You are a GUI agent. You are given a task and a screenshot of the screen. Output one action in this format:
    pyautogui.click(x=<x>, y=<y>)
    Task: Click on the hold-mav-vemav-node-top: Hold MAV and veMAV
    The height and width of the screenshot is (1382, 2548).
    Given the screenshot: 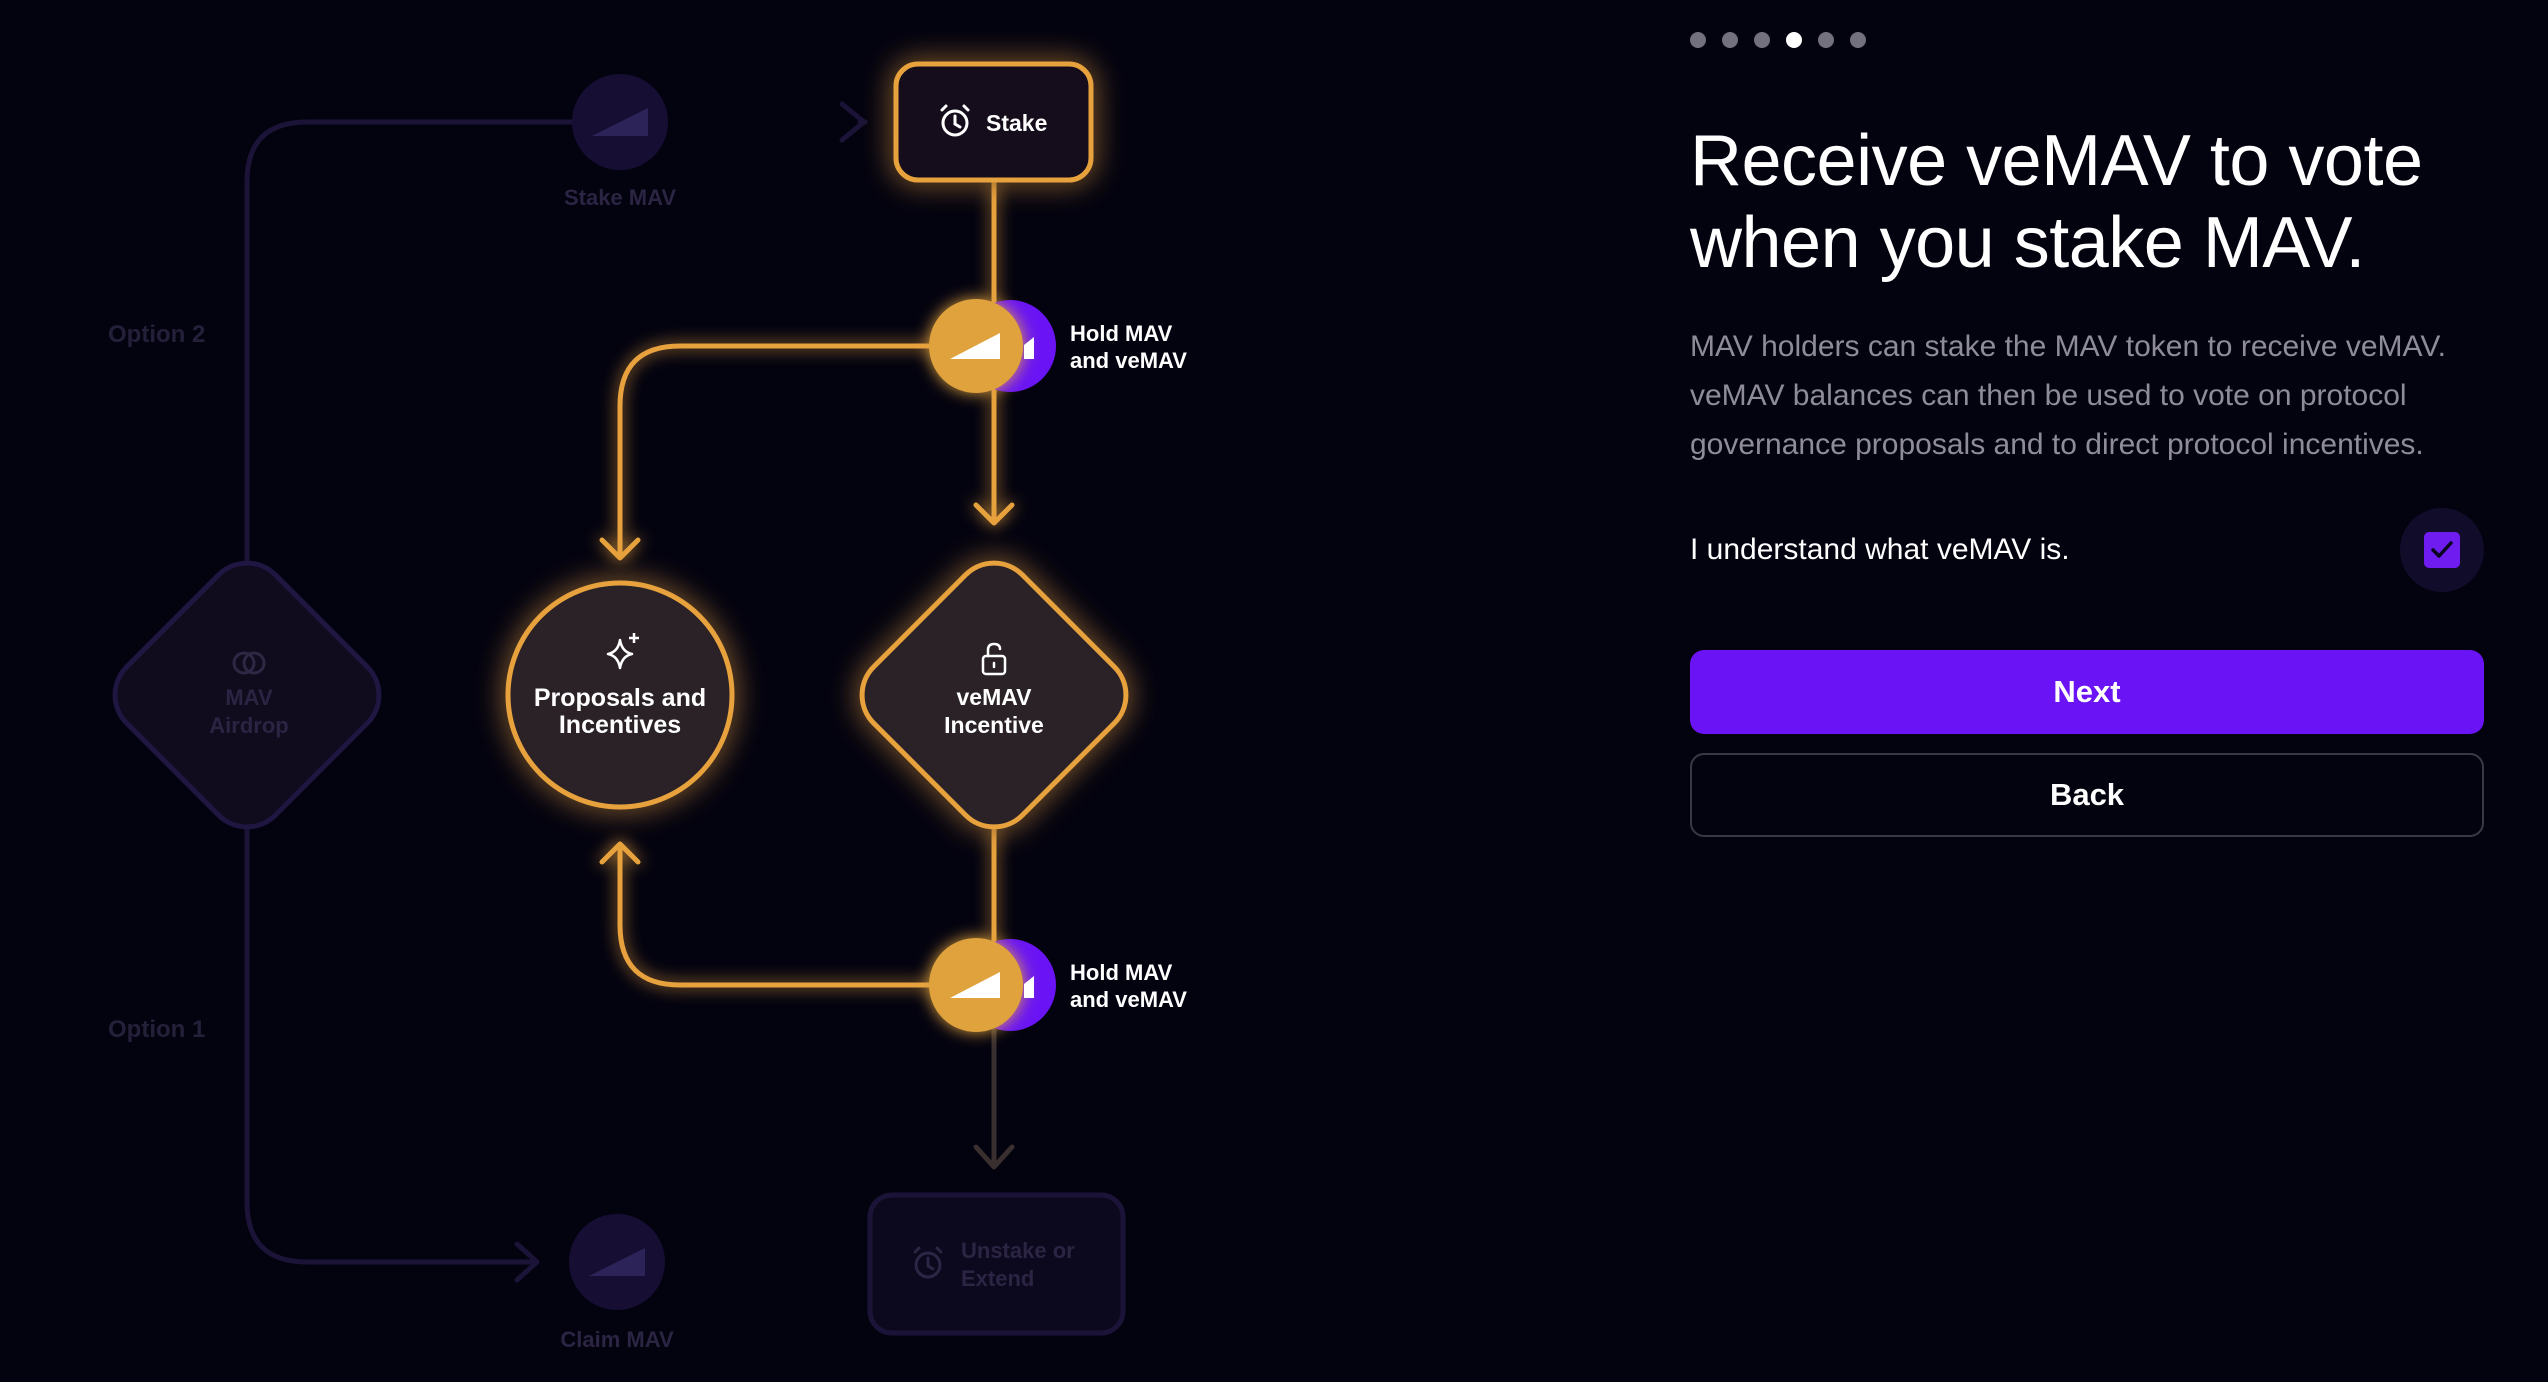 What is the action you would take?
    pyautogui.click(x=1058, y=346)
    